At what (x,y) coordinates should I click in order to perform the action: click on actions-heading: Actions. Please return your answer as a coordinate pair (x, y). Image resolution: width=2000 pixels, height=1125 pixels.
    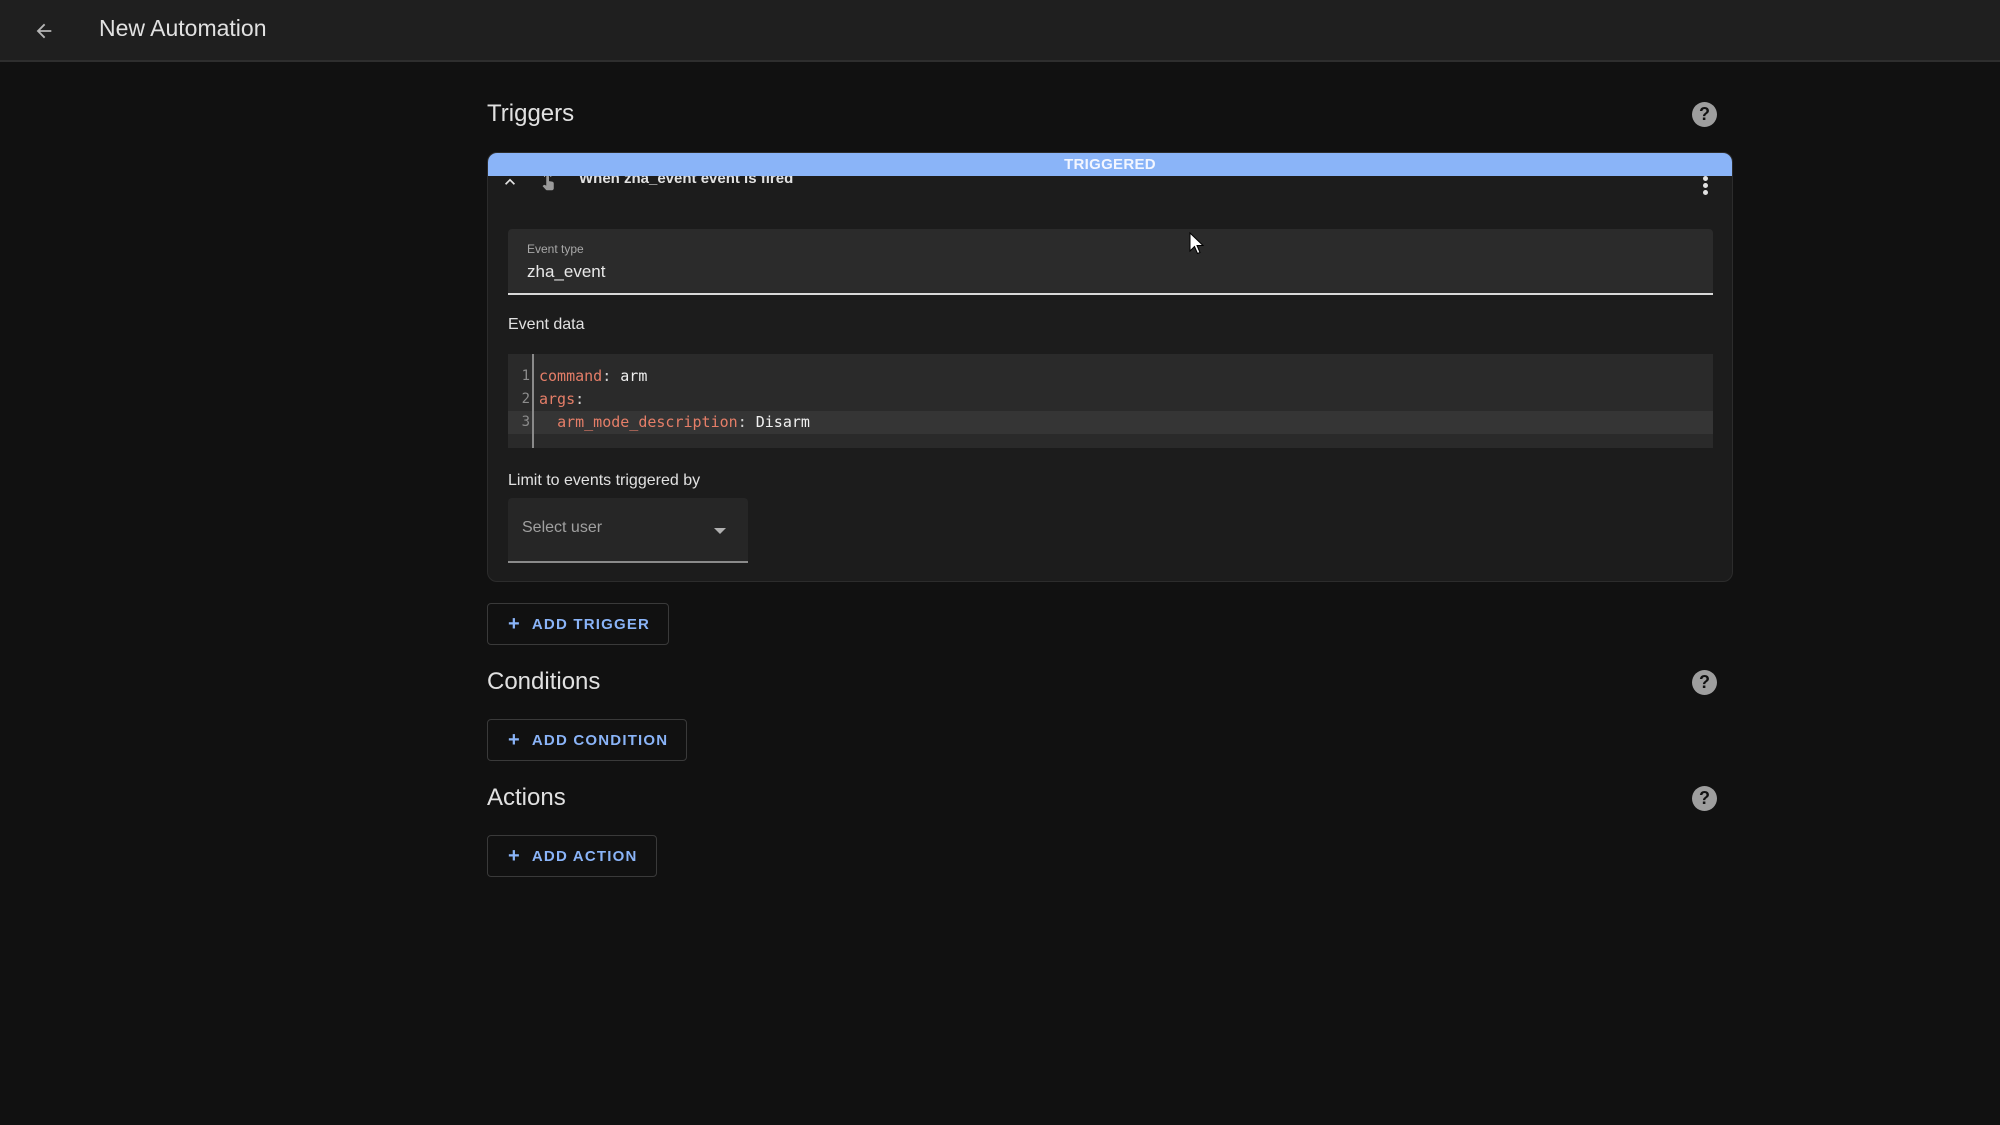
    Looking at the image, I should click on (526, 797).